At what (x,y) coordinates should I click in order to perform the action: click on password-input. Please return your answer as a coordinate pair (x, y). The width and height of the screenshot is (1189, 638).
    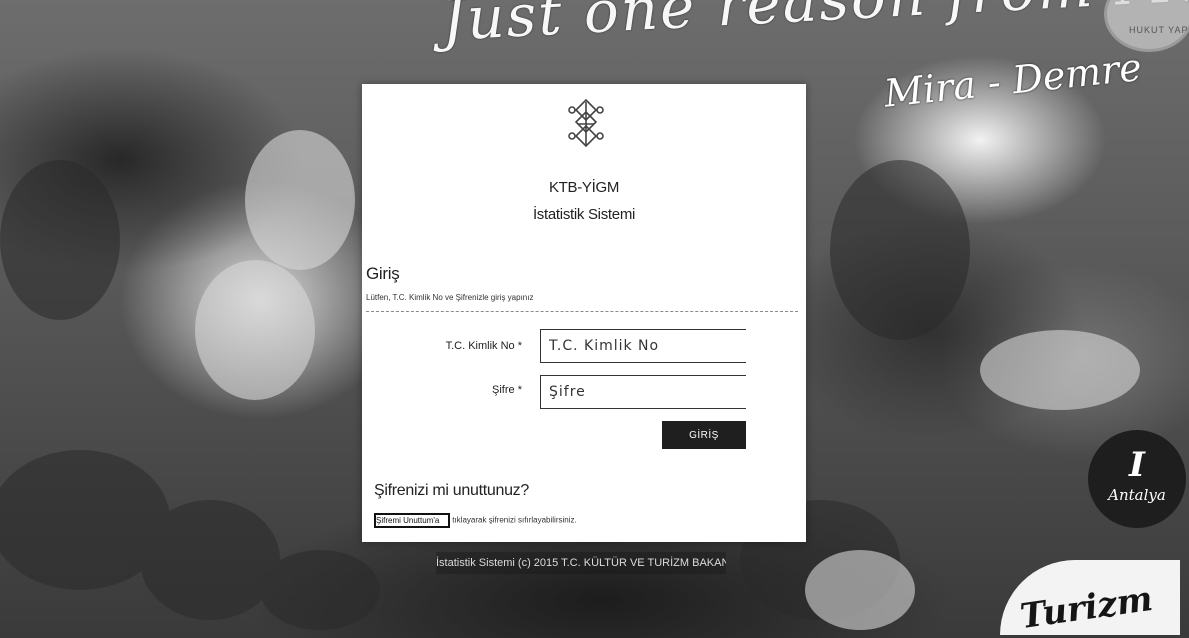
    Looking at the image, I should click on (643, 392).